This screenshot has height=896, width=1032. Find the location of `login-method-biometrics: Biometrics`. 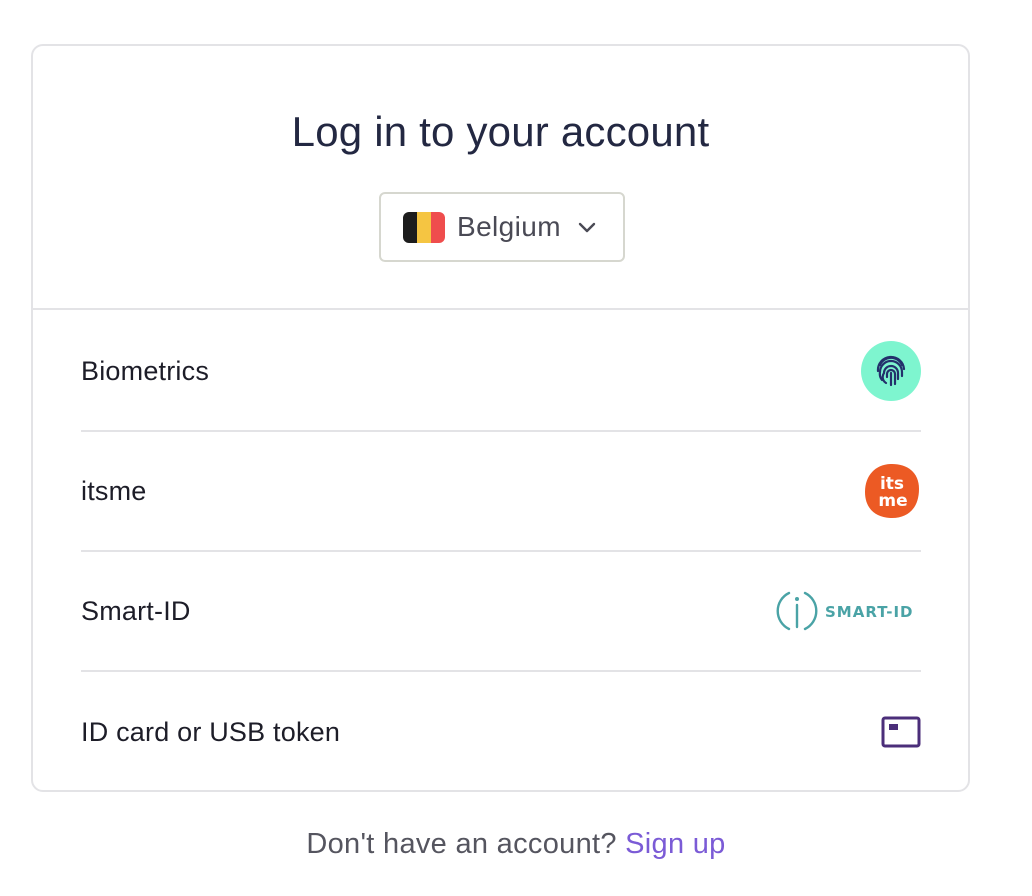

login-method-biometrics: Biometrics is located at coordinates (501, 372).